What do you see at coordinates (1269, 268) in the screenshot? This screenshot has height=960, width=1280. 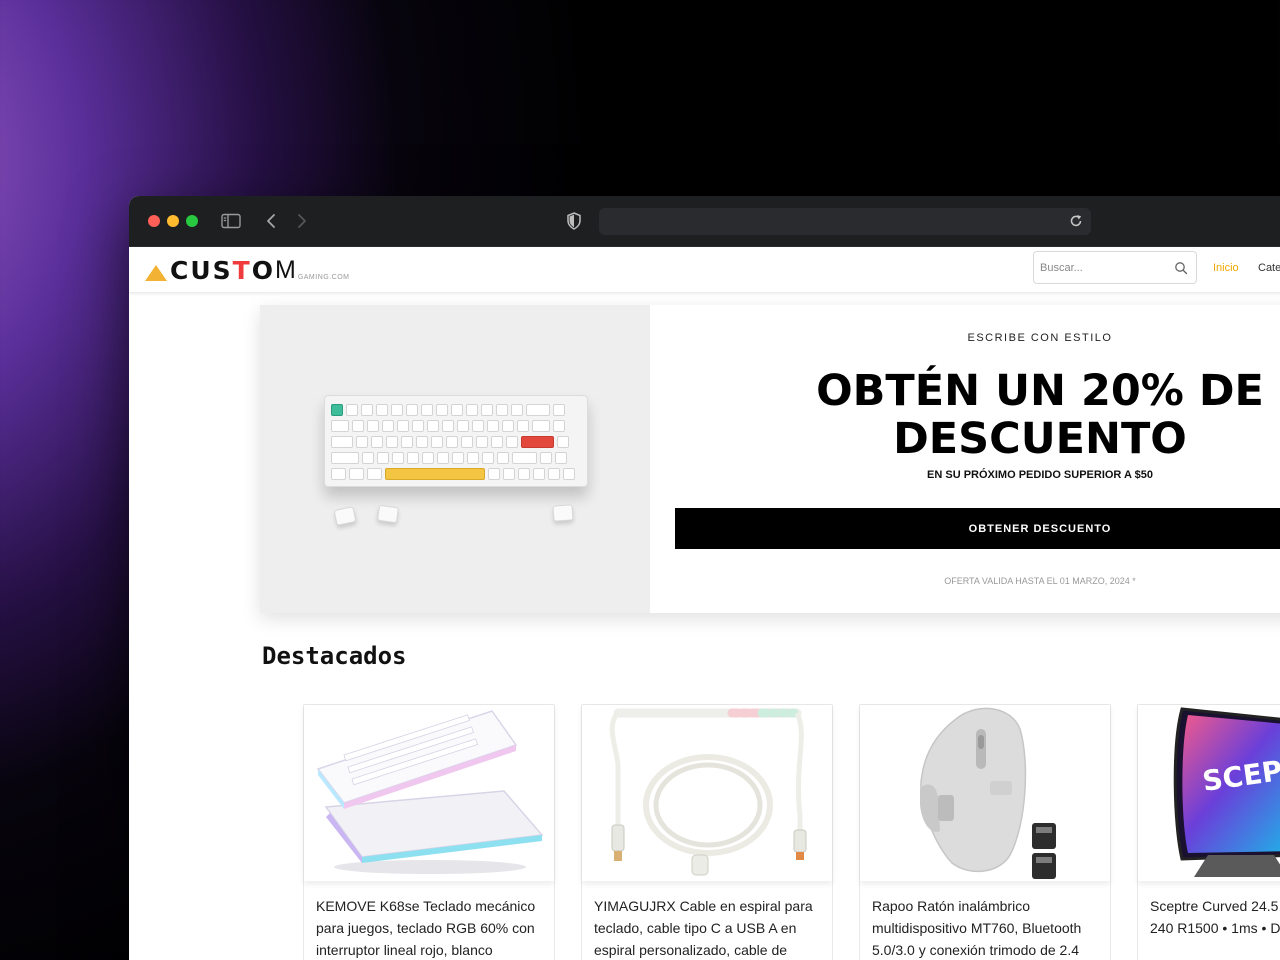 I see `nav-link-categorias: Cate` at bounding box center [1269, 268].